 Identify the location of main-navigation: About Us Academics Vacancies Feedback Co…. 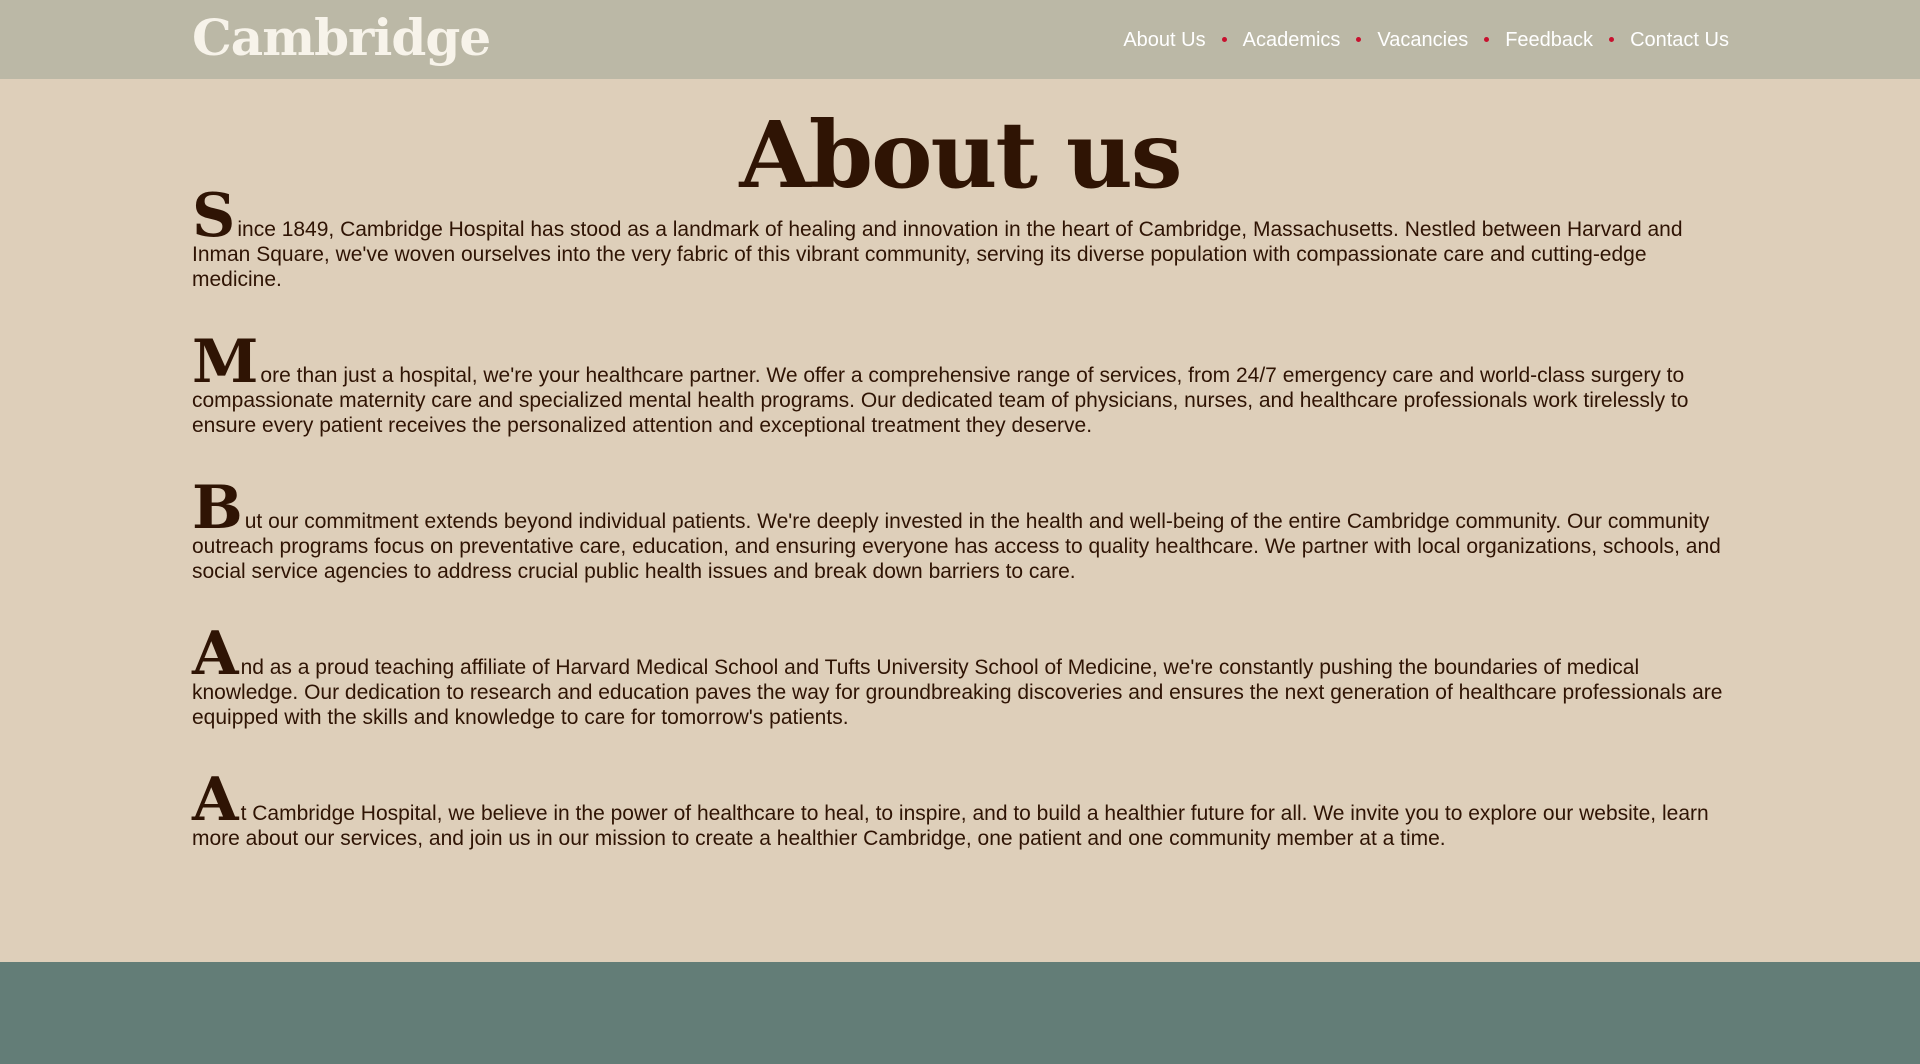
(1426, 40).